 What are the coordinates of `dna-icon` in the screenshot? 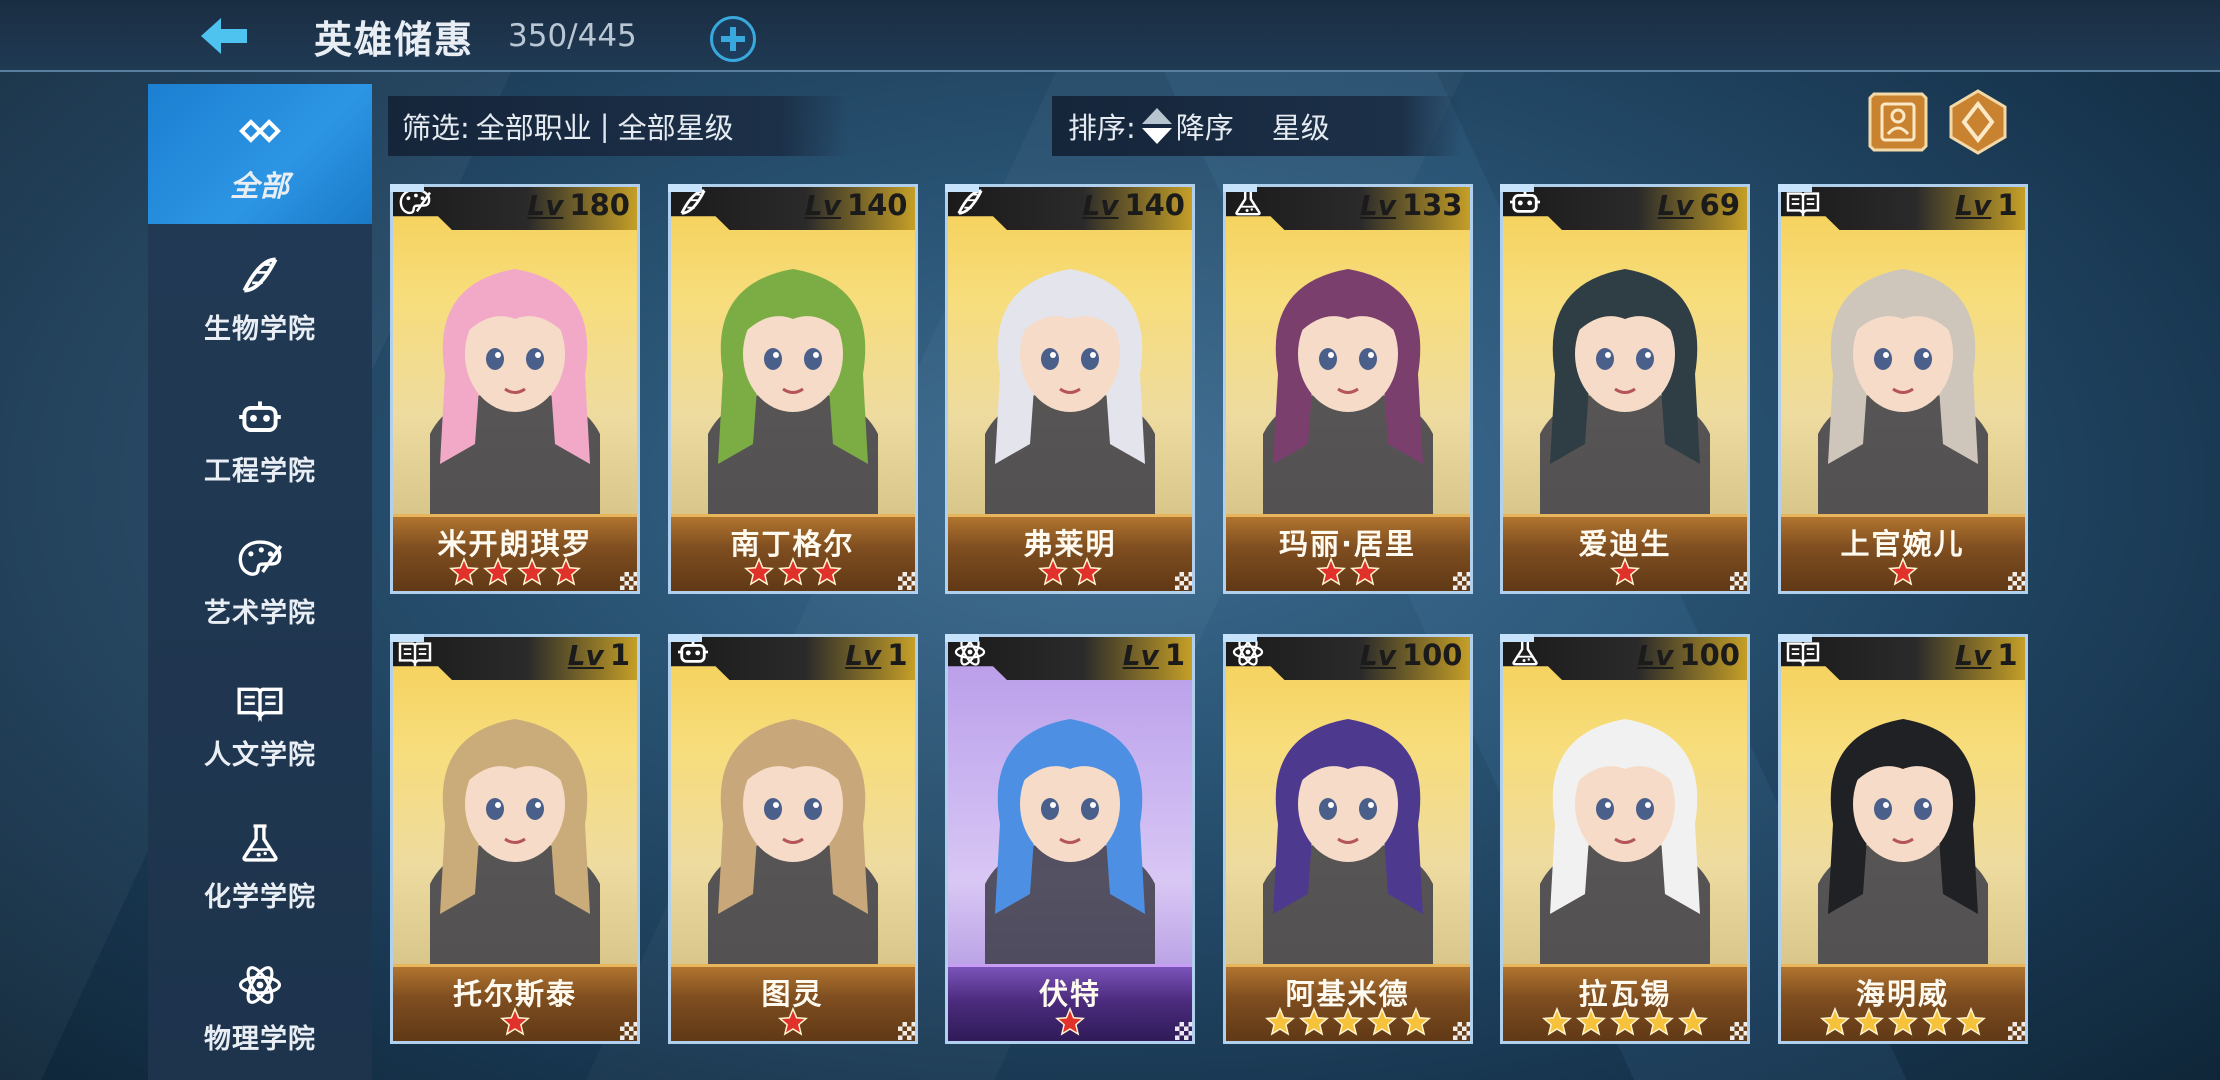 It's located at (970, 202).